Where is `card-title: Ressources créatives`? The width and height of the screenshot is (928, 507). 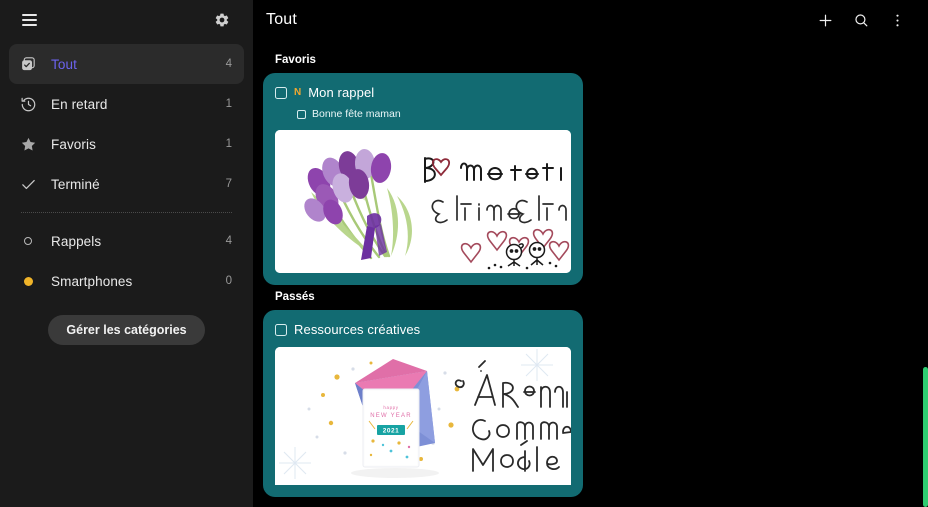 card-title: Ressources créatives is located at coordinates (357, 329).